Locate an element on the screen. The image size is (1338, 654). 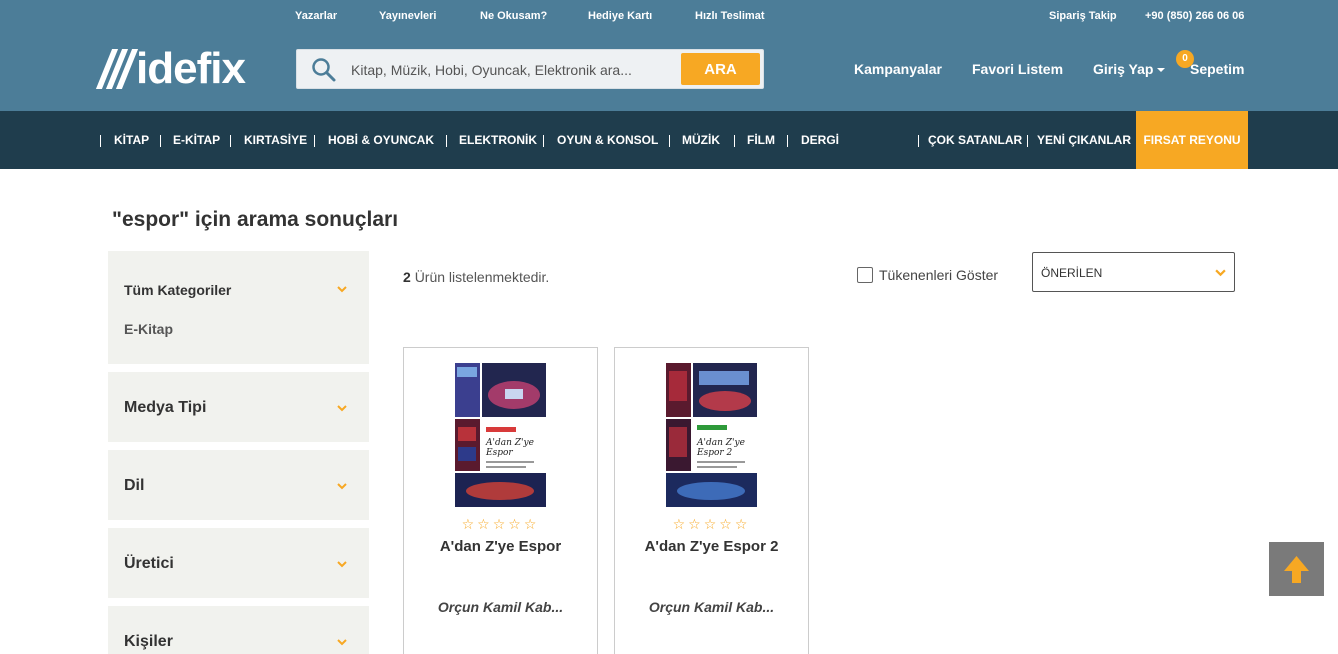
filter-kisiler: Kişiler is located at coordinates (238, 630).